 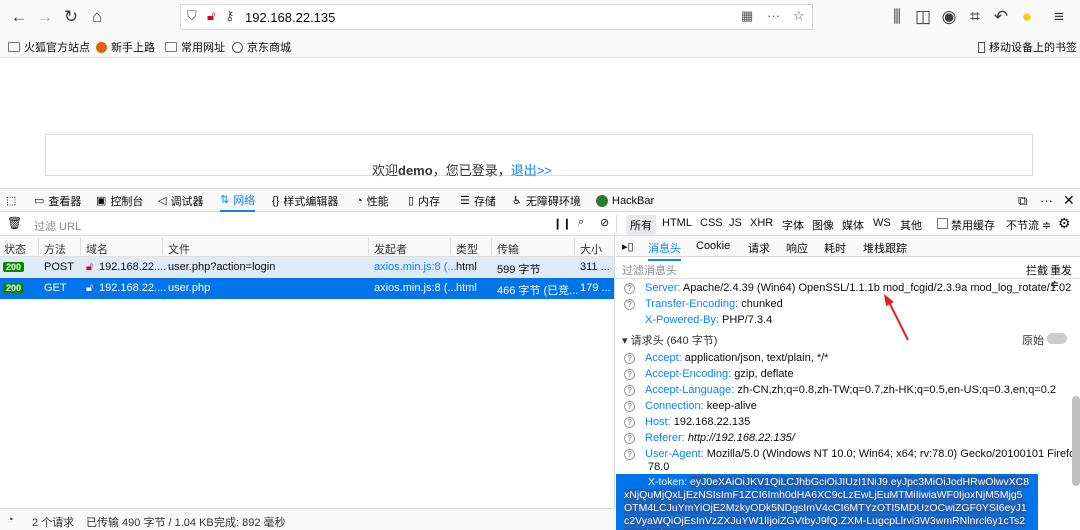 I want to click on col-file: 文件, so click(x=179, y=249).